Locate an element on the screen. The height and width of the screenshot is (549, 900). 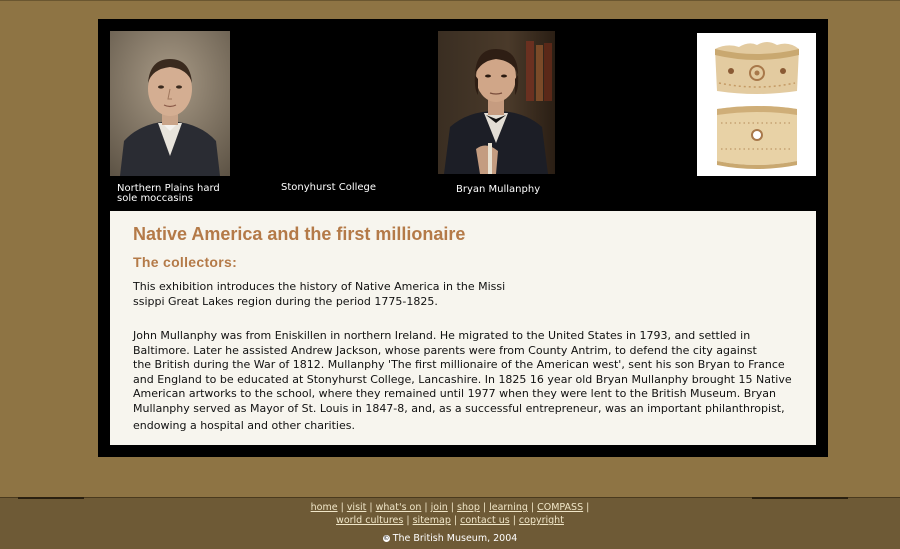
footer-link-sitemap: sitemap is located at coordinates (432, 520).